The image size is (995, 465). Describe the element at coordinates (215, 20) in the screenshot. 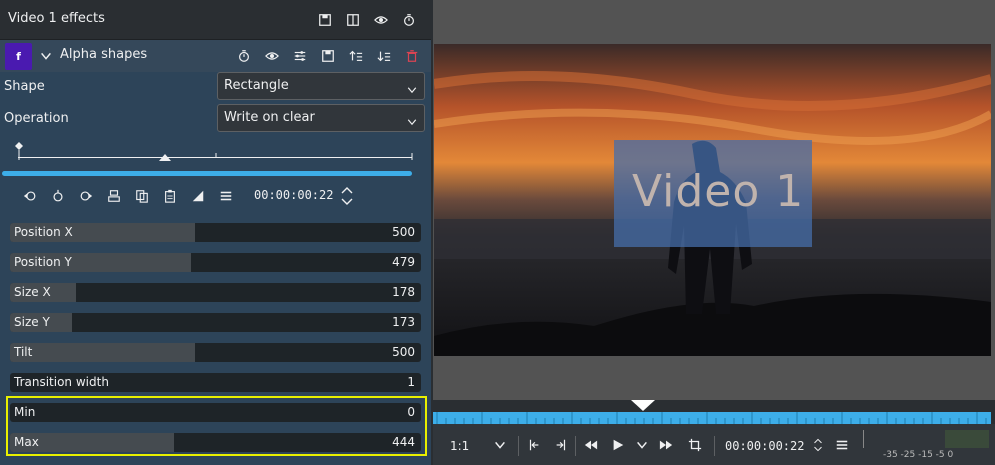

I see `panel-header: Video 1 effects` at that location.